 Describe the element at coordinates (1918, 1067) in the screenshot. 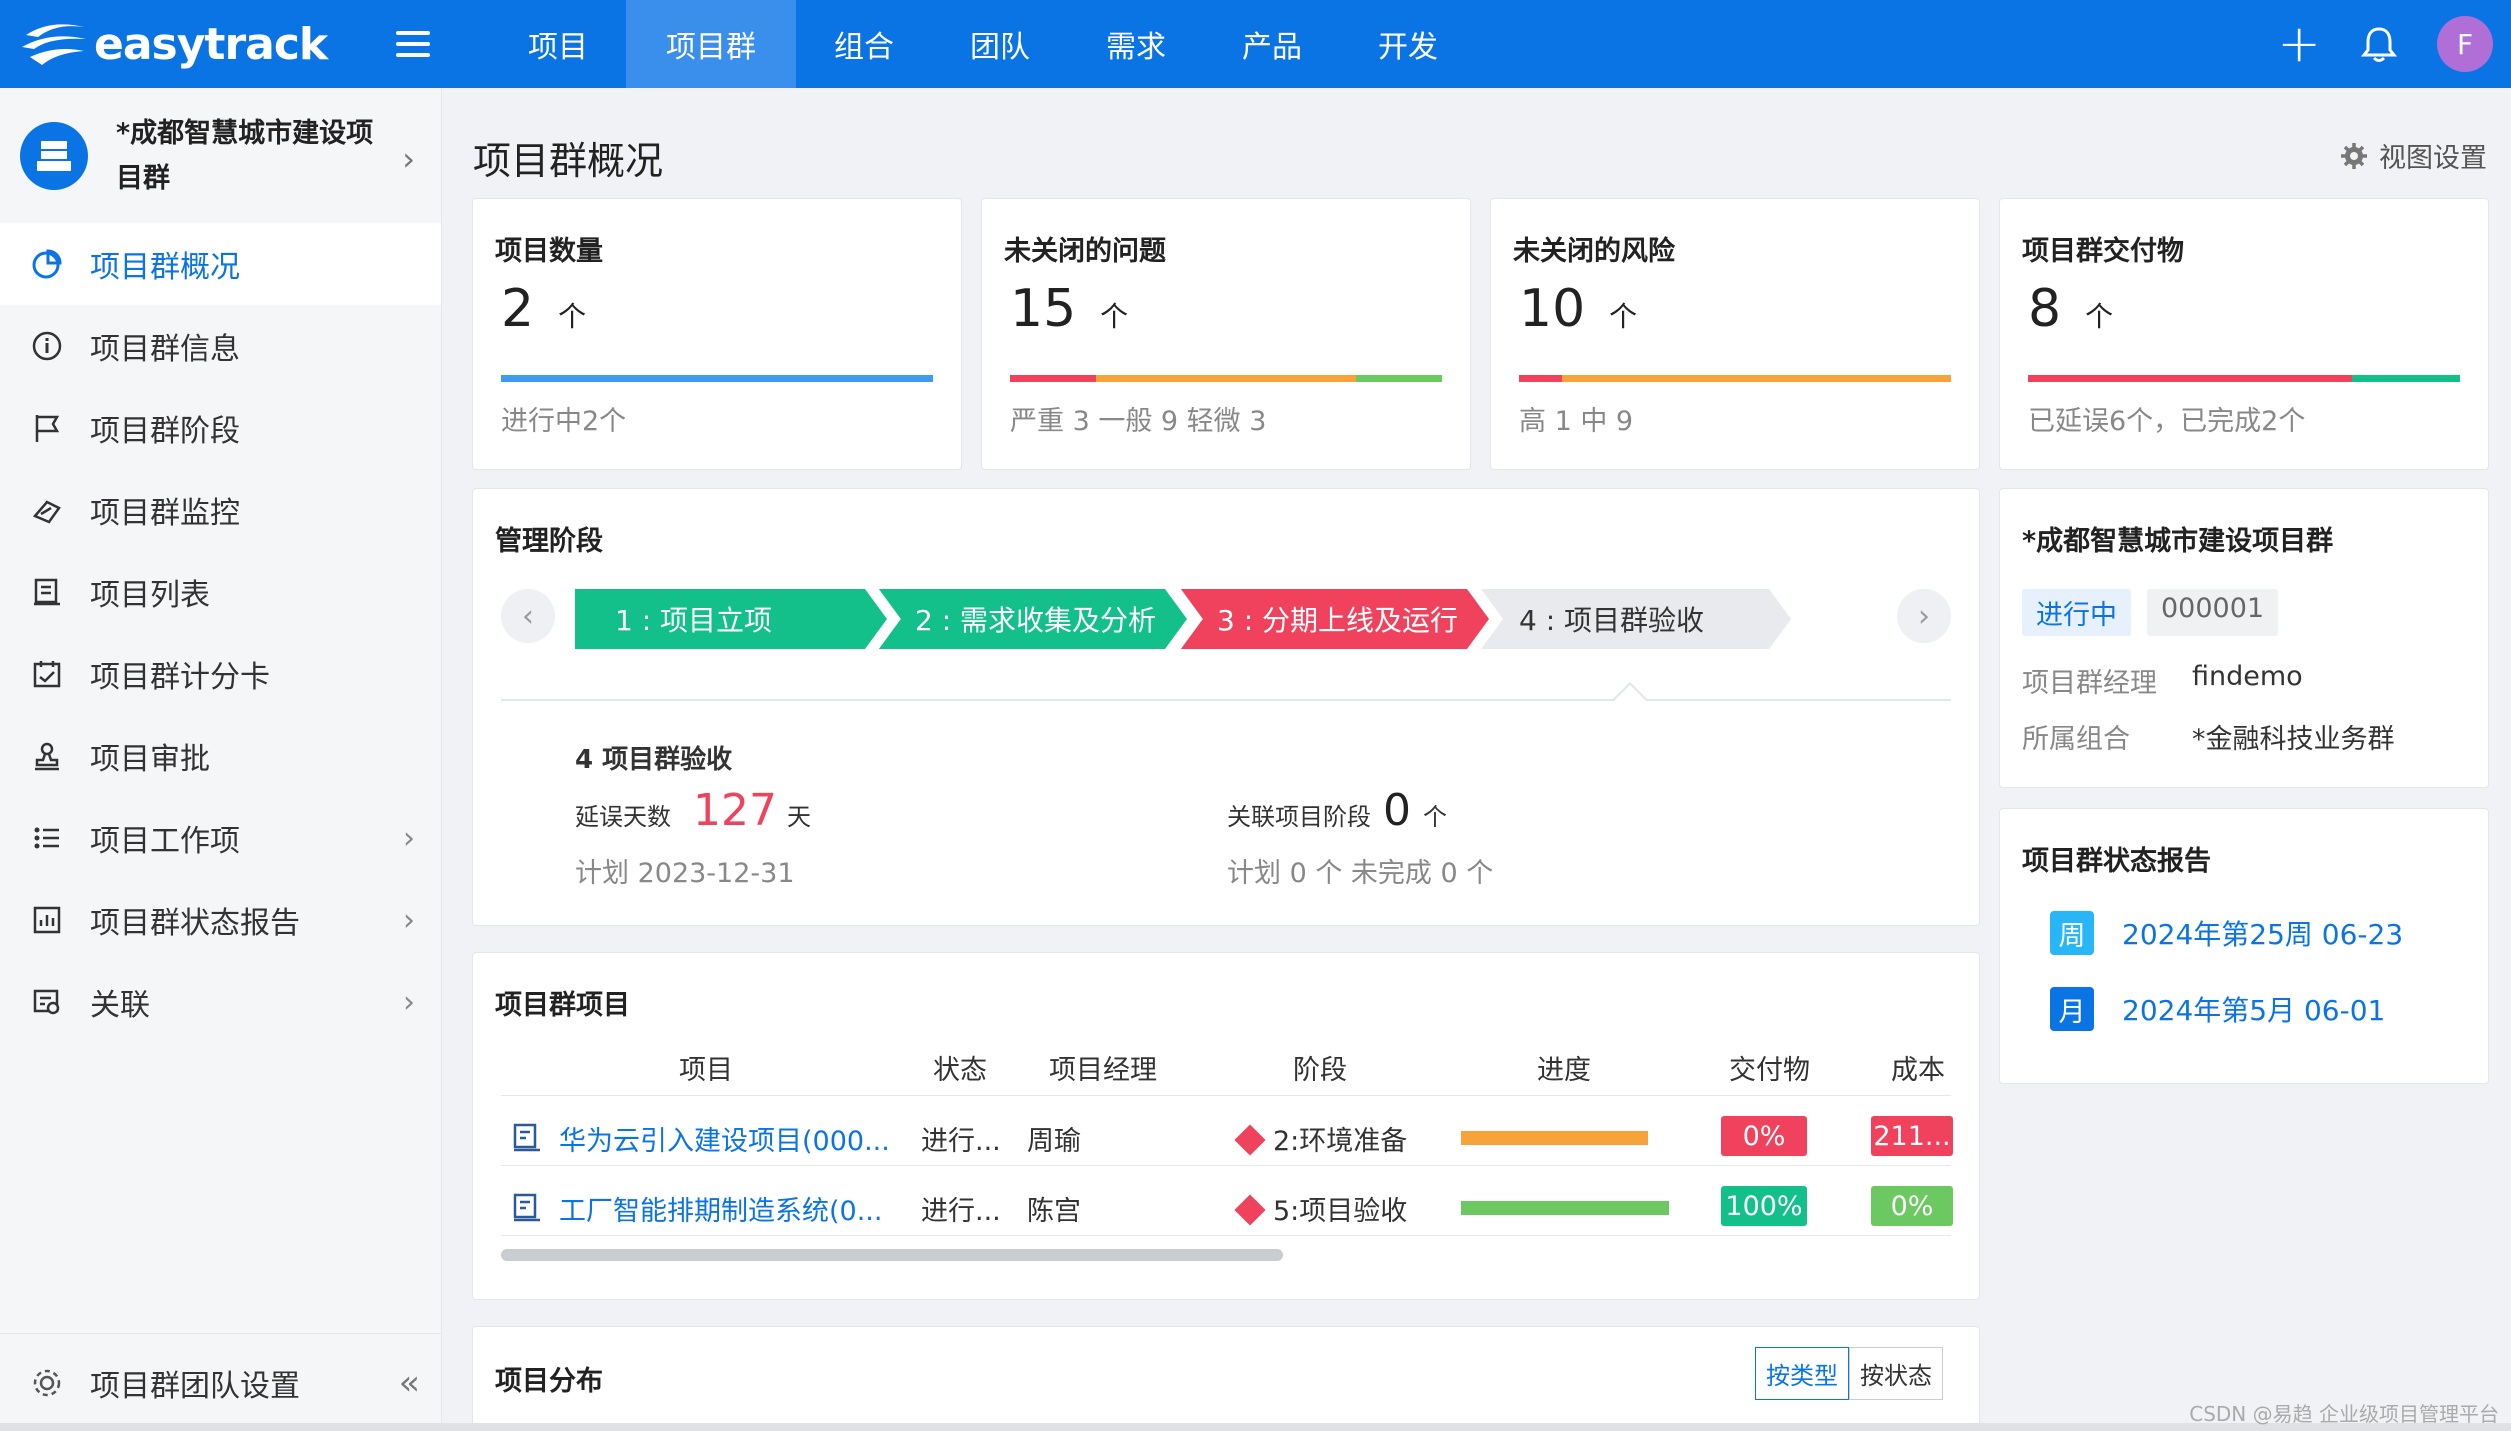

I see `column-header-cost: 成本` at that location.